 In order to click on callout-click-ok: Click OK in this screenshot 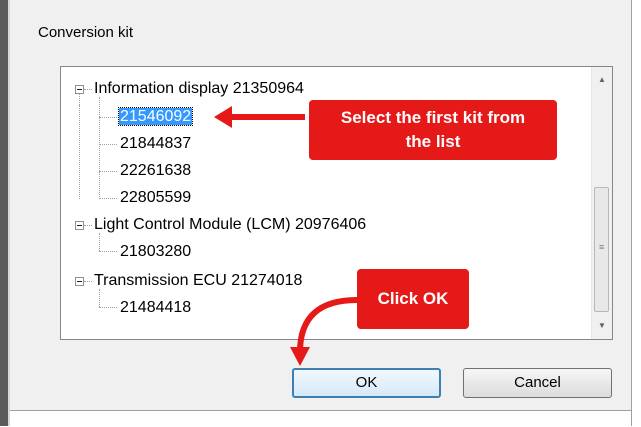, I will do `click(413, 299)`.